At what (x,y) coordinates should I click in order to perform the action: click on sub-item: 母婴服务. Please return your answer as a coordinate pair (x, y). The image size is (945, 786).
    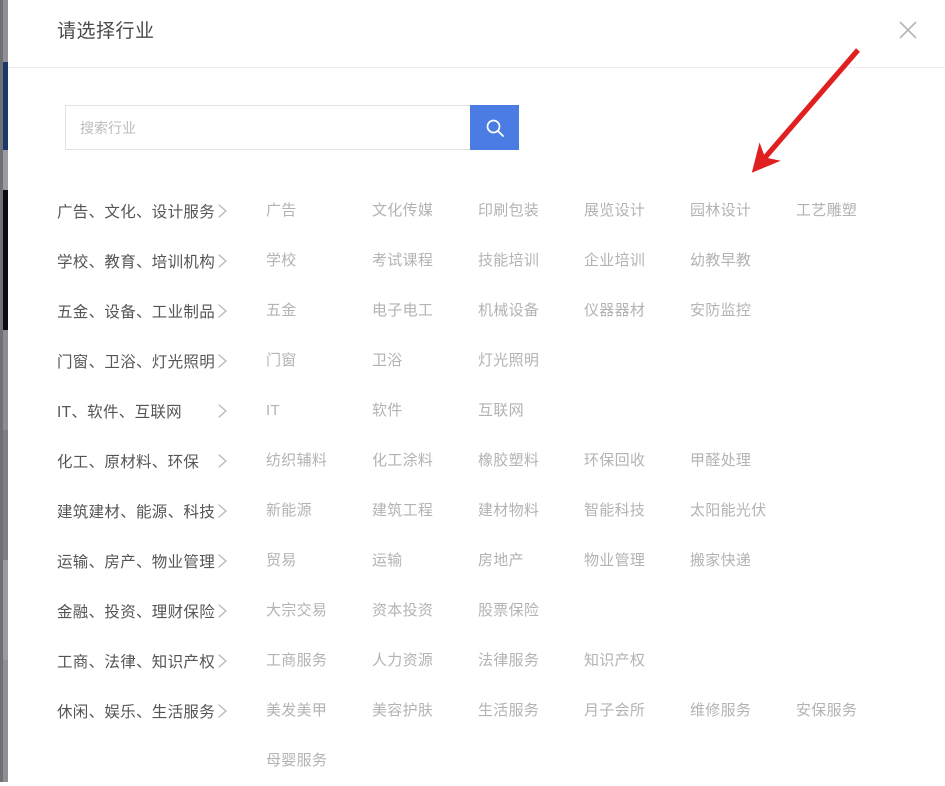
    Looking at the image, I should click on (319, 761).